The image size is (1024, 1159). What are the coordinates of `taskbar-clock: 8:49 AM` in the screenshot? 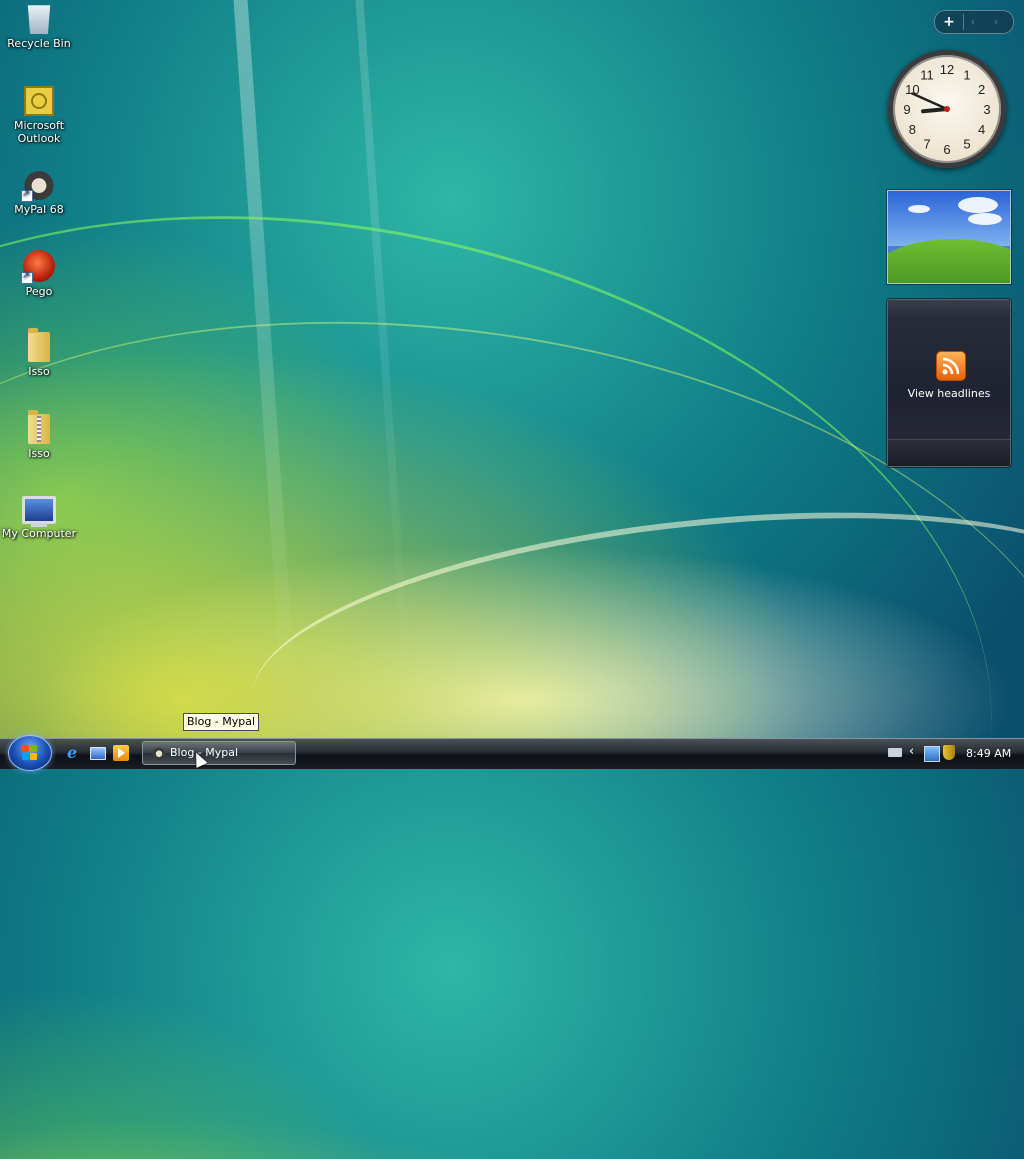 It's located at (988, 753).